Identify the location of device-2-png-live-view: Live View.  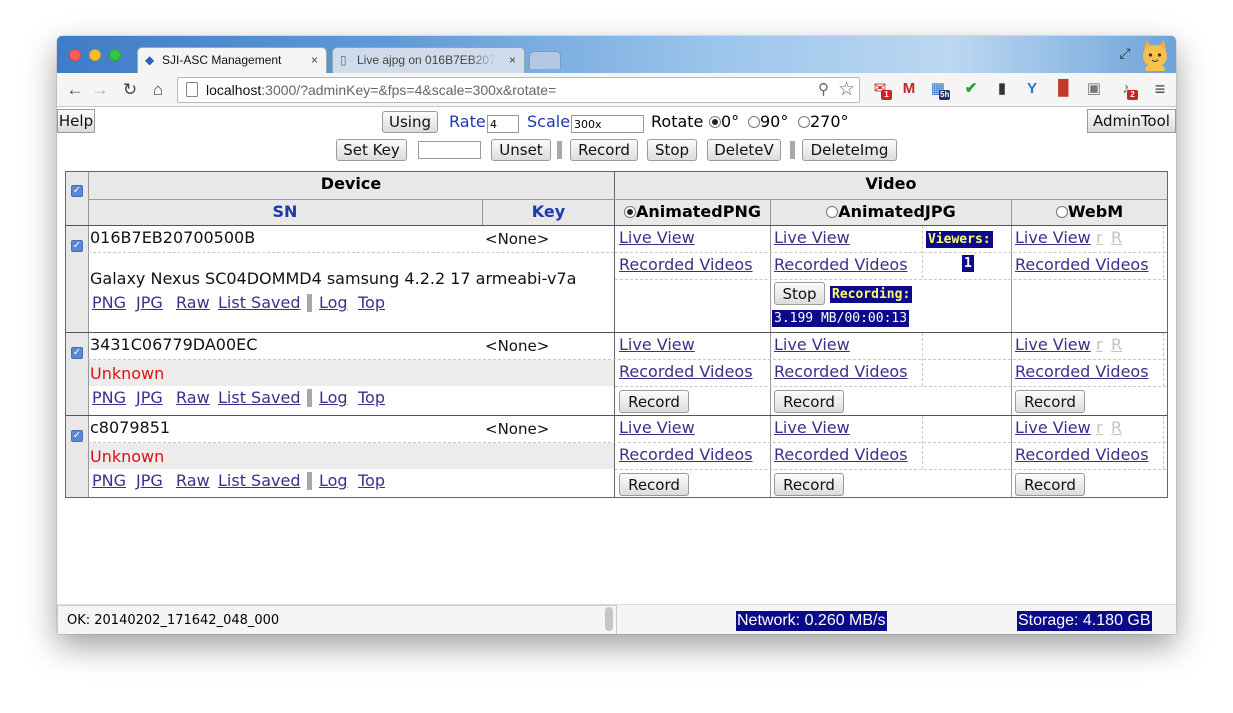
(657, 345).